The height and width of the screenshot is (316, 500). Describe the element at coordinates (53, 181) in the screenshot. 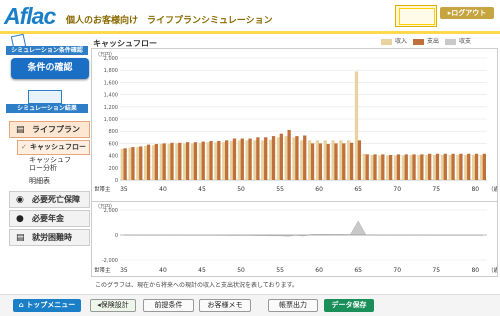

I see `subitem-detail-table: 明細表` at that location.